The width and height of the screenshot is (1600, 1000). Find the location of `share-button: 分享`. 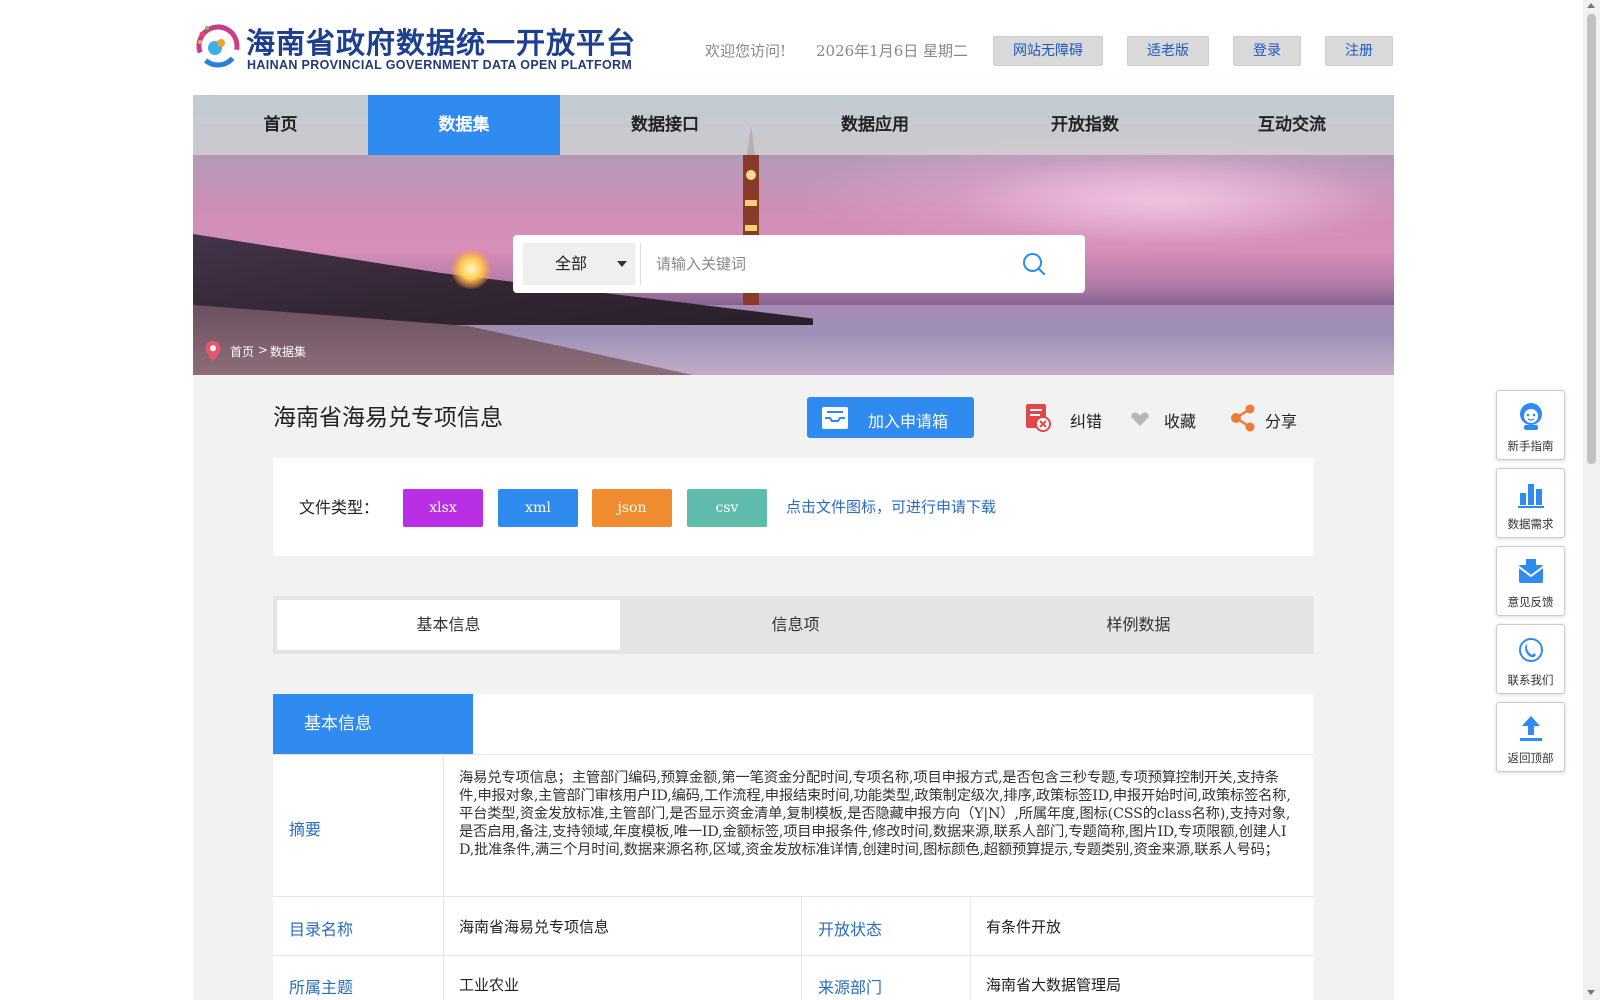

share-button: 分享 is located at coordinates (1265, 418).